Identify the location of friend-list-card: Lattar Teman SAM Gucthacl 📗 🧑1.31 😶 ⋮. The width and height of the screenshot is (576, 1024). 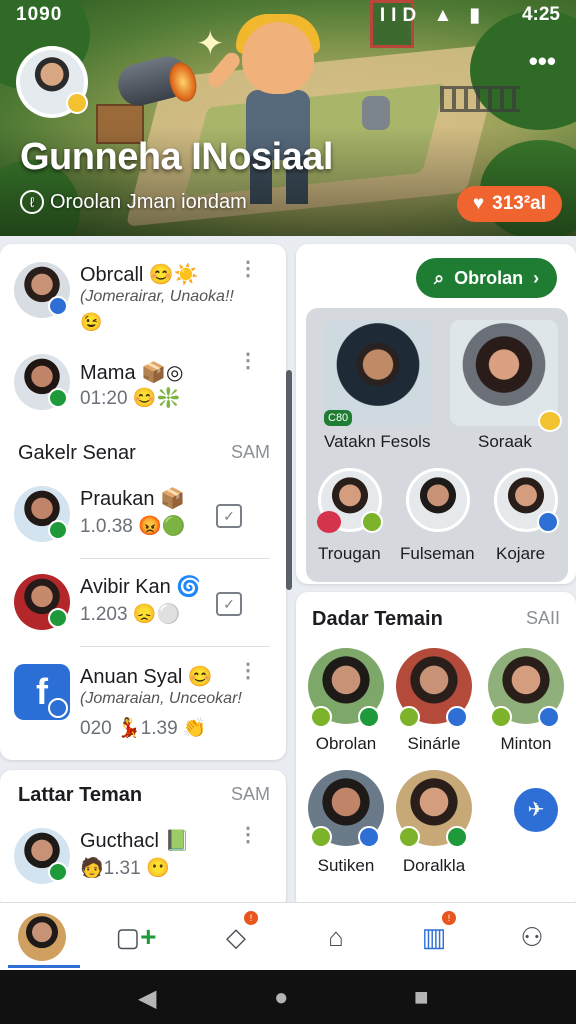
(143, 840).